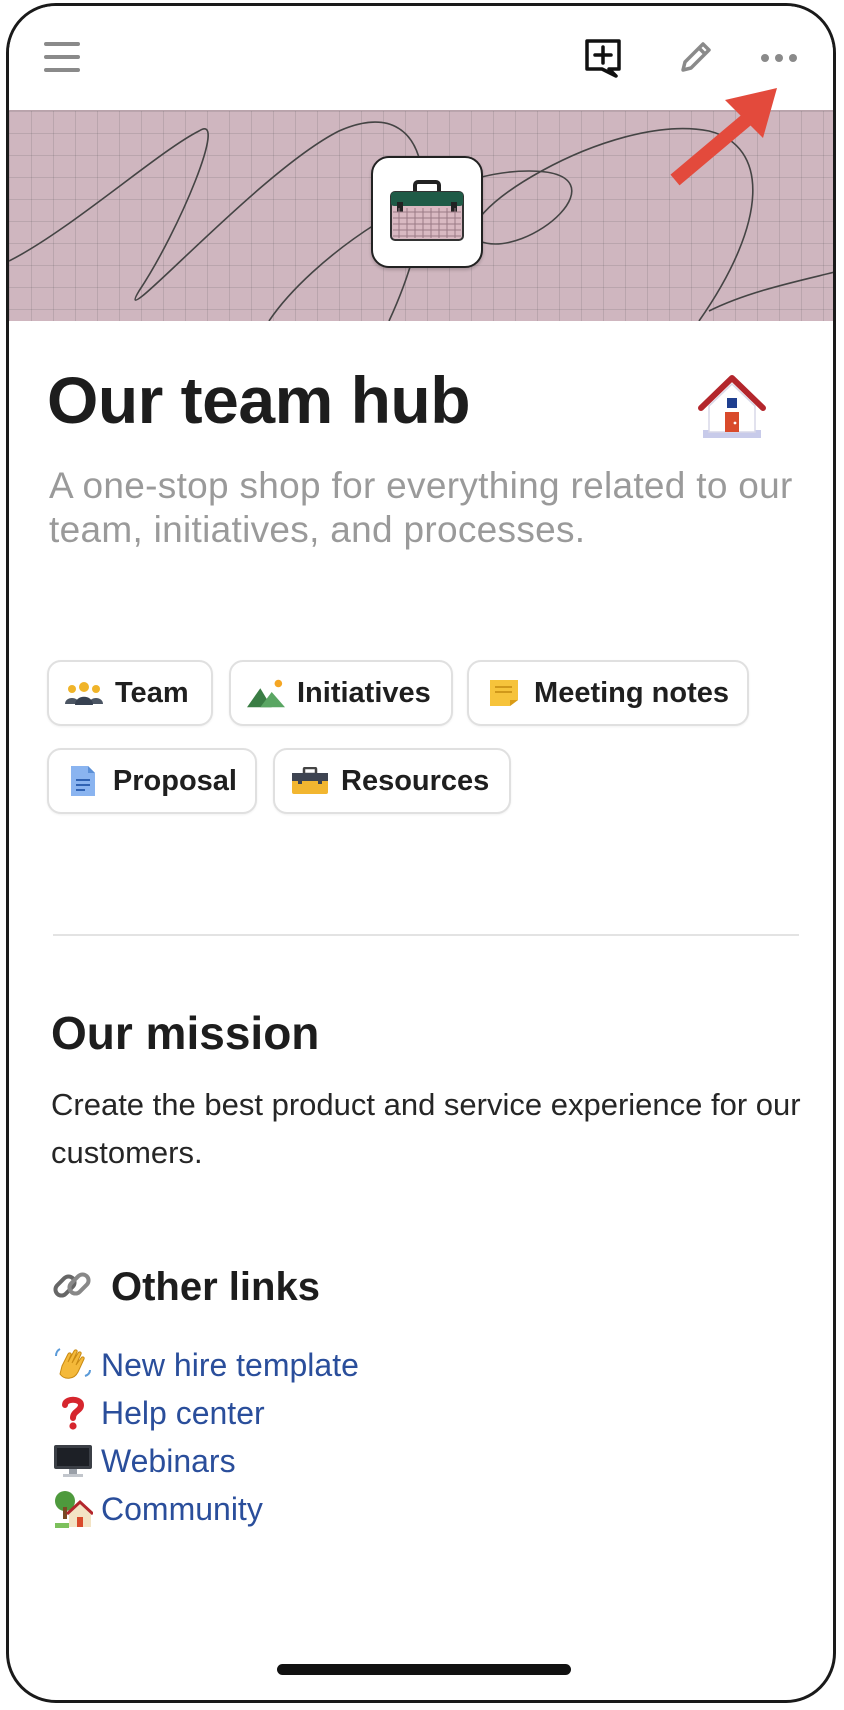 Image resolution: width=844 pixels, height=1710 pixels. What do you see at coordinates (259, 400) in the screenshot?
I see `page-title: Our team hub` at bounding box center [259, 400].